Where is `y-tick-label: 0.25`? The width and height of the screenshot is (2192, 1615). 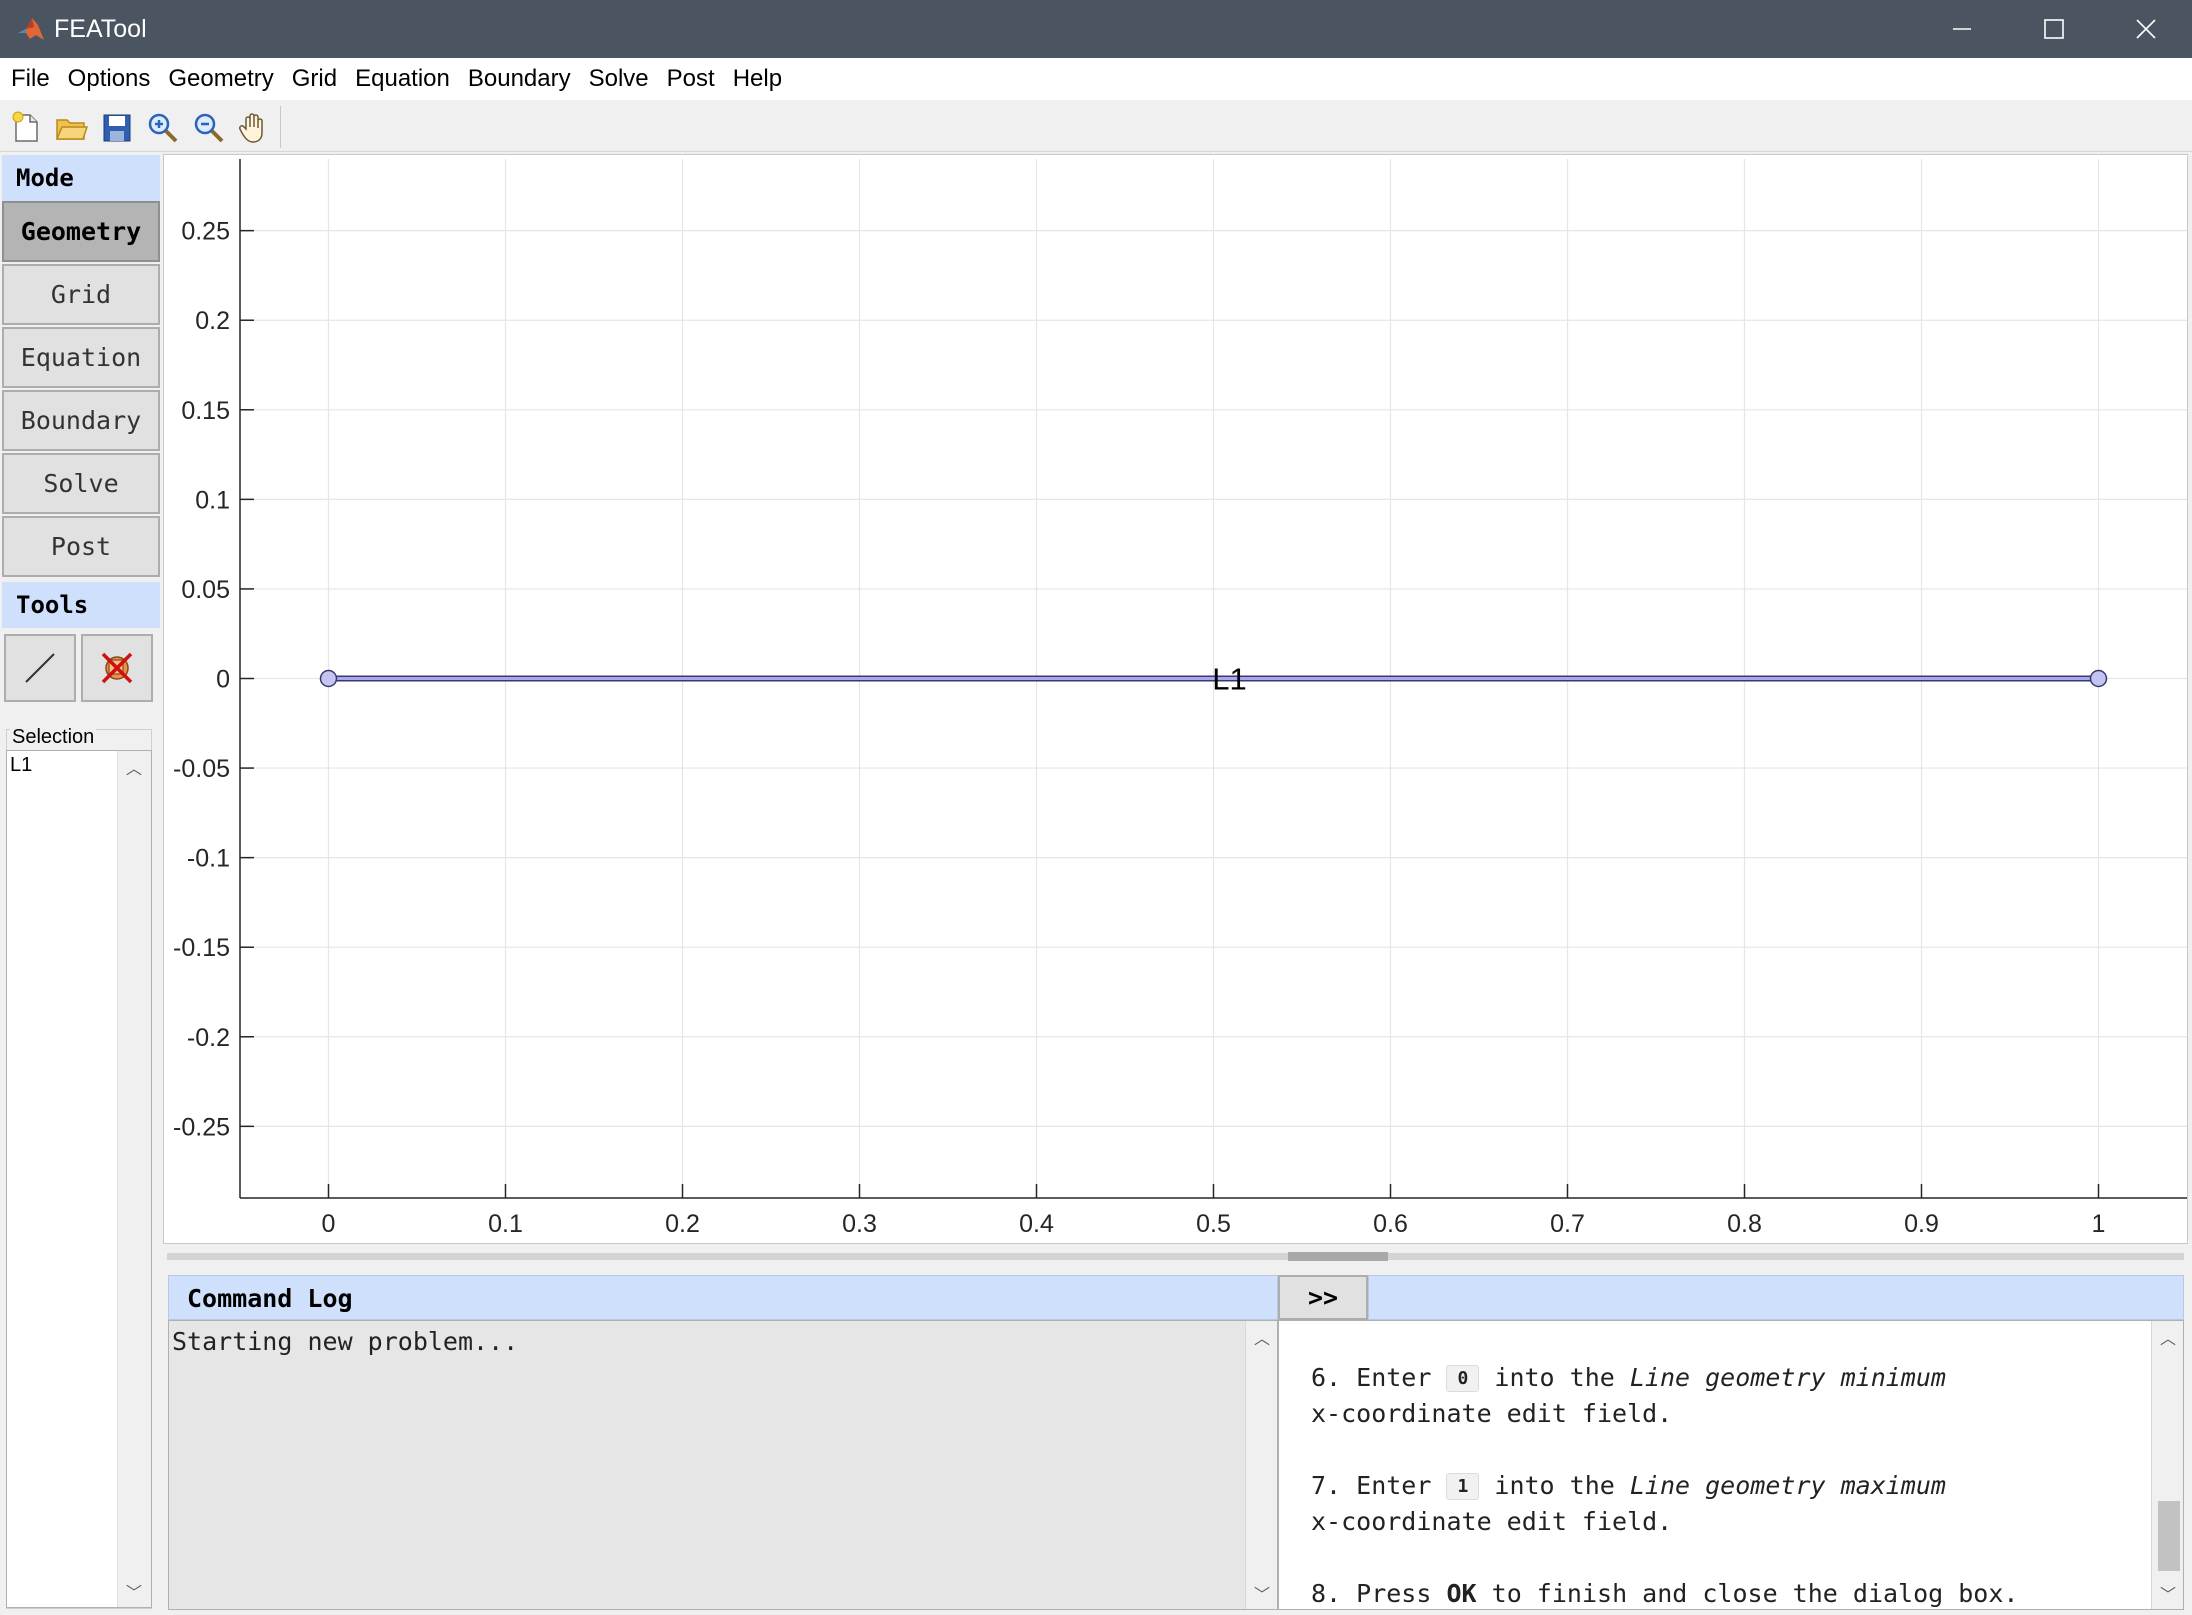 y-tick-label: 0.25 is located at coordinates (205, 232).